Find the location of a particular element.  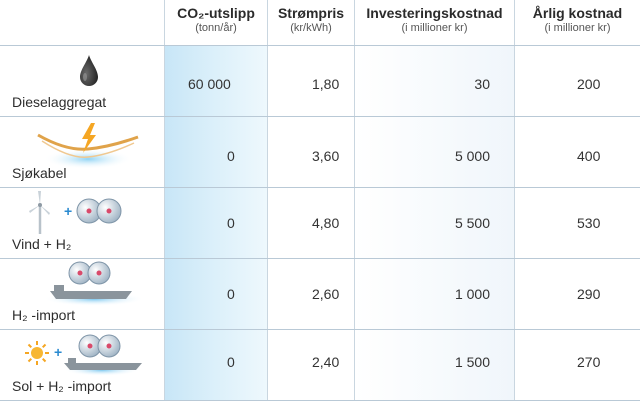

annual-value: 400 is located at coordinates (589, 156).